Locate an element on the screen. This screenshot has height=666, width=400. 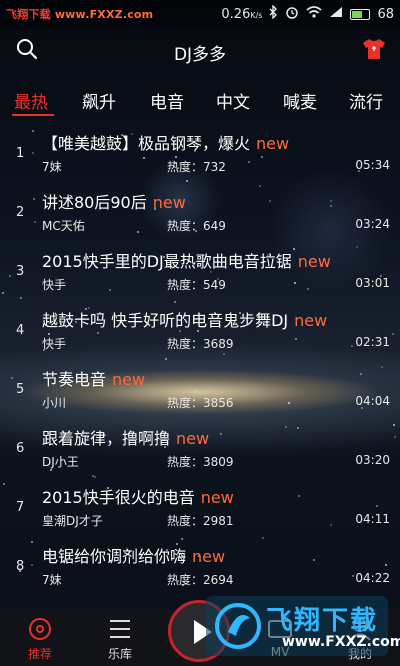
watermark-title: 飞翔下载 is located at coordinates (322, 621).